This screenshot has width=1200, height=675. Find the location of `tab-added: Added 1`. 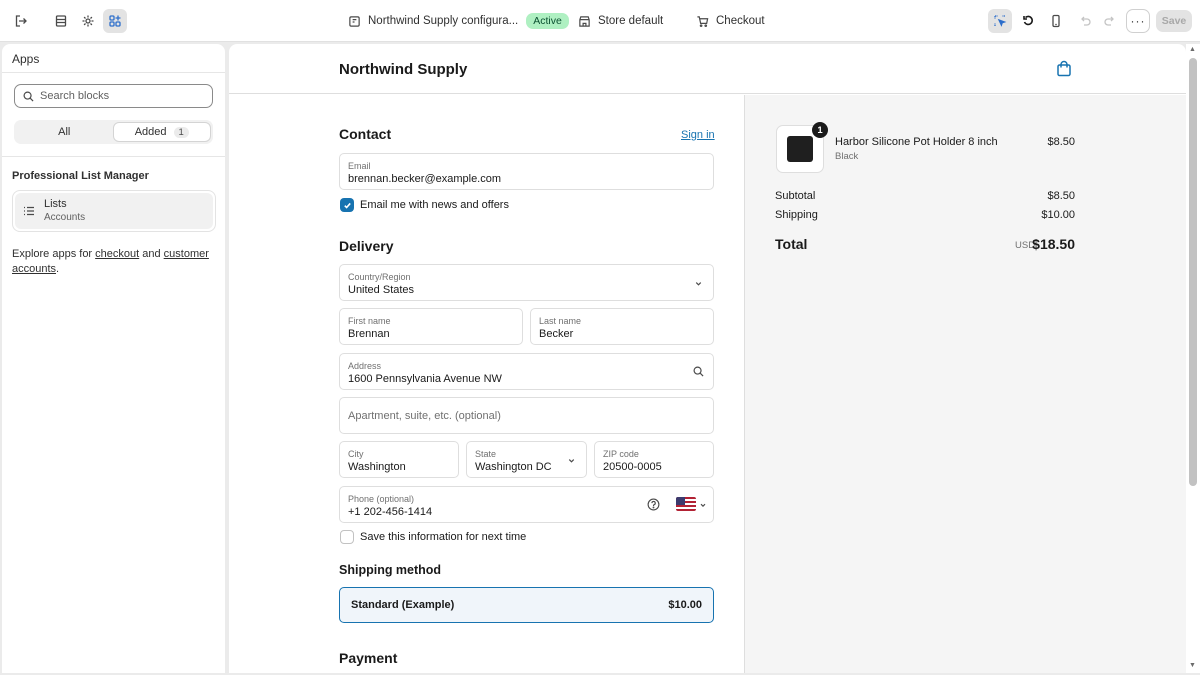

tab-added: Added 1 is located at coordinates (161, 132).